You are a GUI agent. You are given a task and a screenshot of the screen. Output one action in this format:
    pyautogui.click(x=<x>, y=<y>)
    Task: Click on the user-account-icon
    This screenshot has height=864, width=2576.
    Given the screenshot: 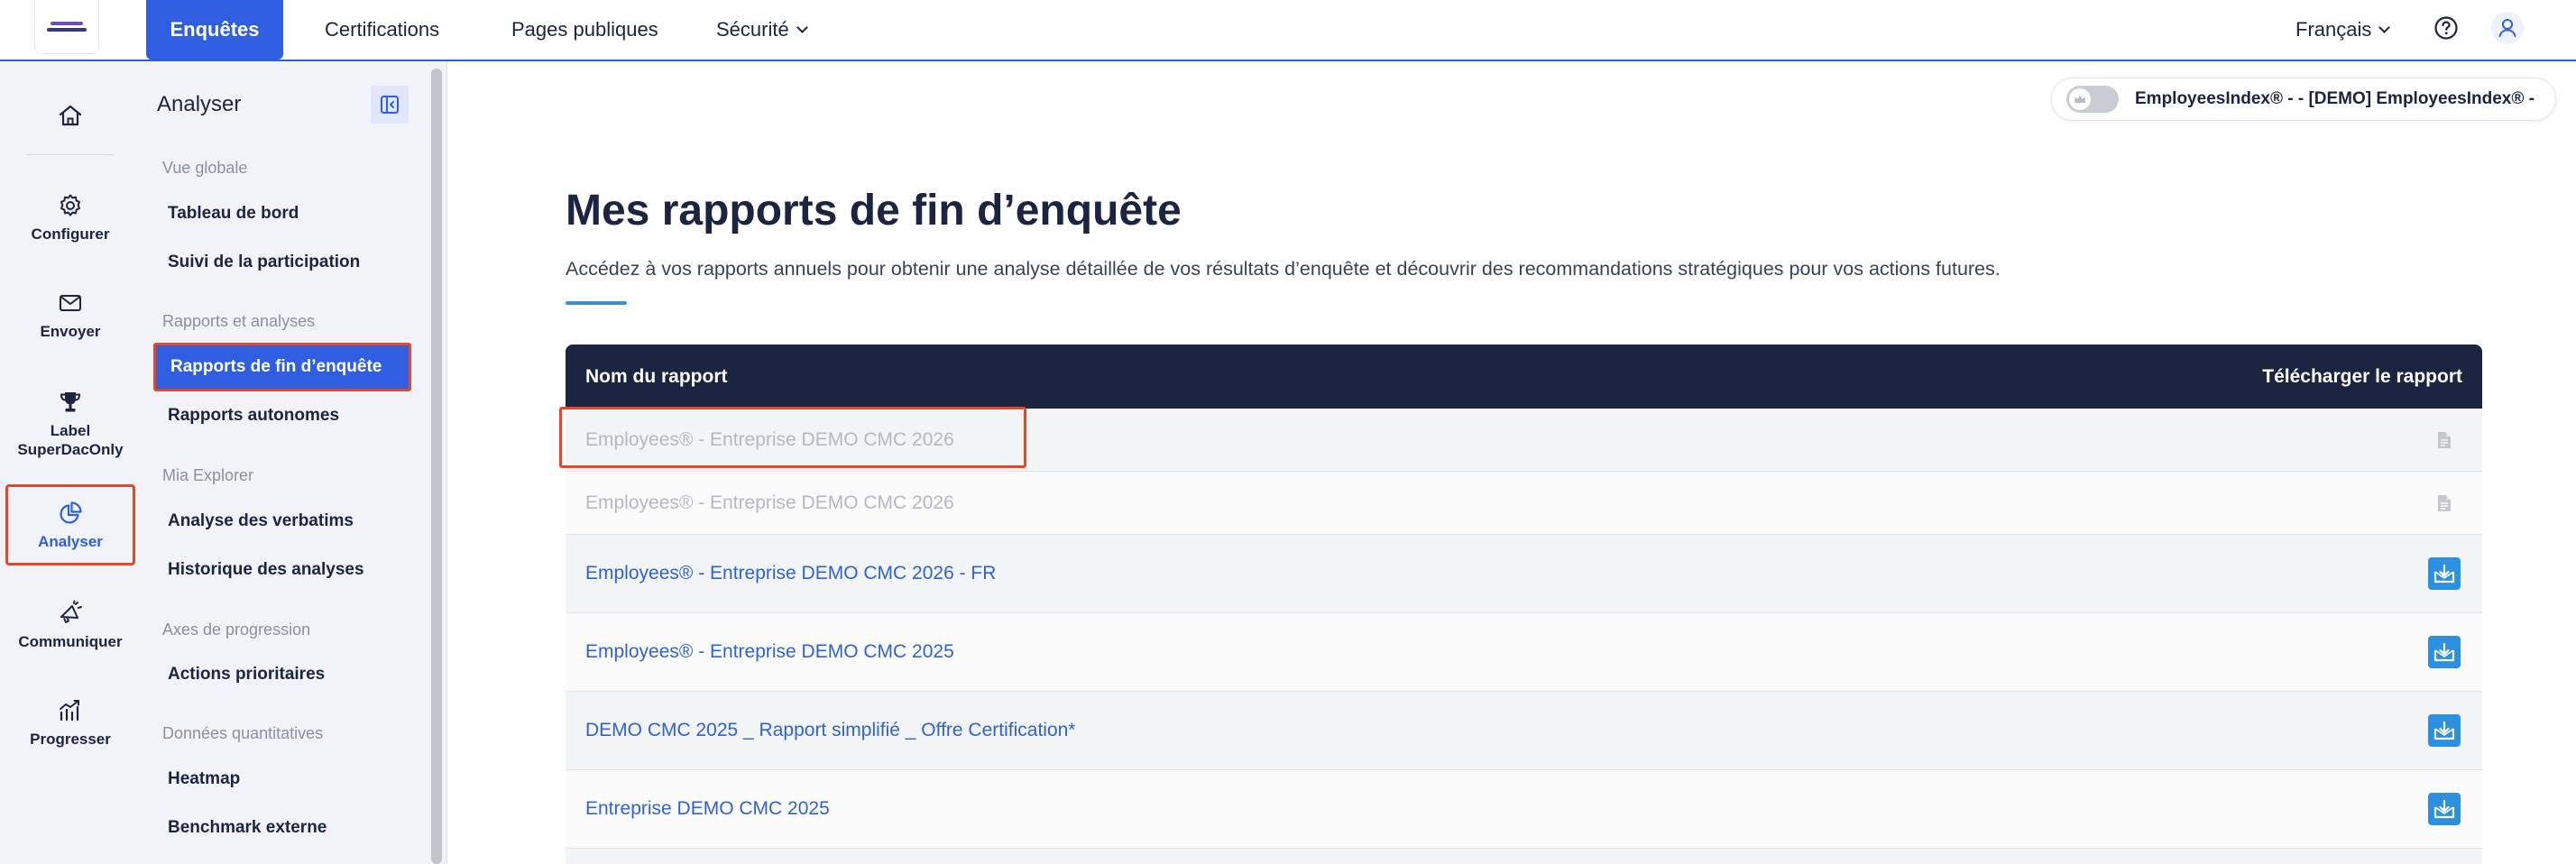 What is the action you would take?
    pyautogui.click(x=2507, y=28)
    